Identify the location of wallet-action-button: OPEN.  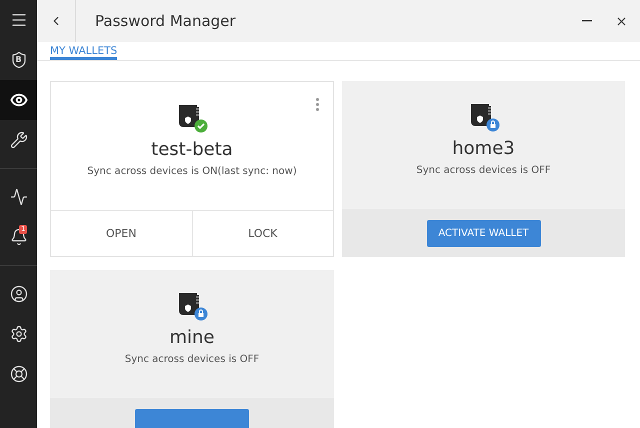
(121, 233).